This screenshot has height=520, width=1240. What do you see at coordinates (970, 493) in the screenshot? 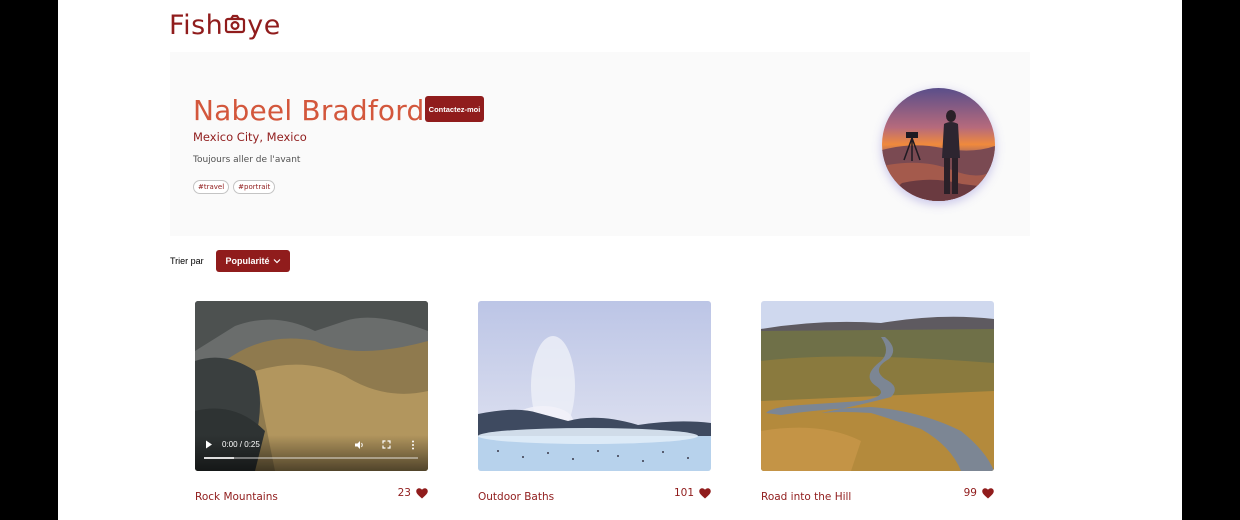
I see `likes-count: 99` at bounding box center [970, 493].